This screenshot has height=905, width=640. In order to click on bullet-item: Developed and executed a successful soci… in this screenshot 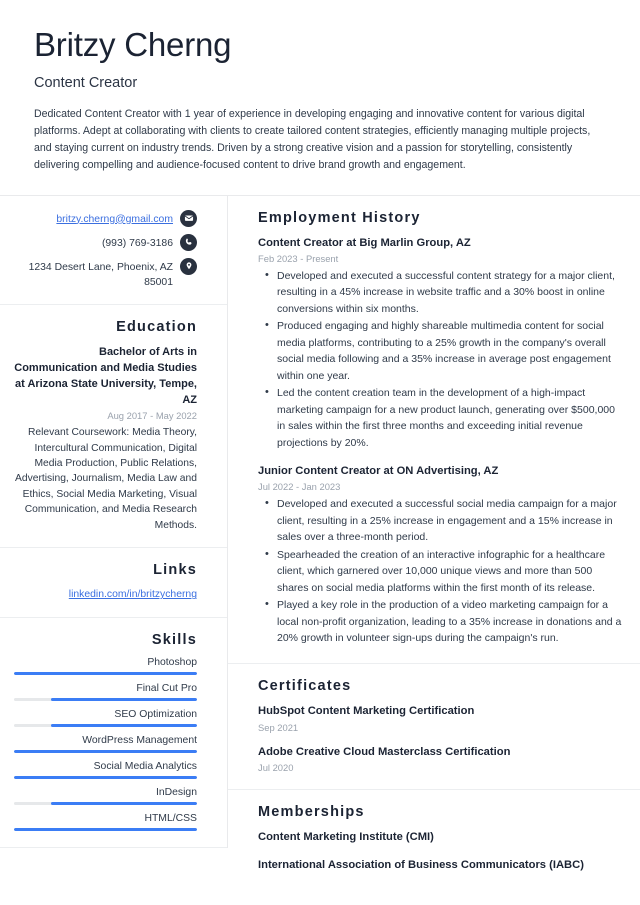, I will do `click(444, 520)`.